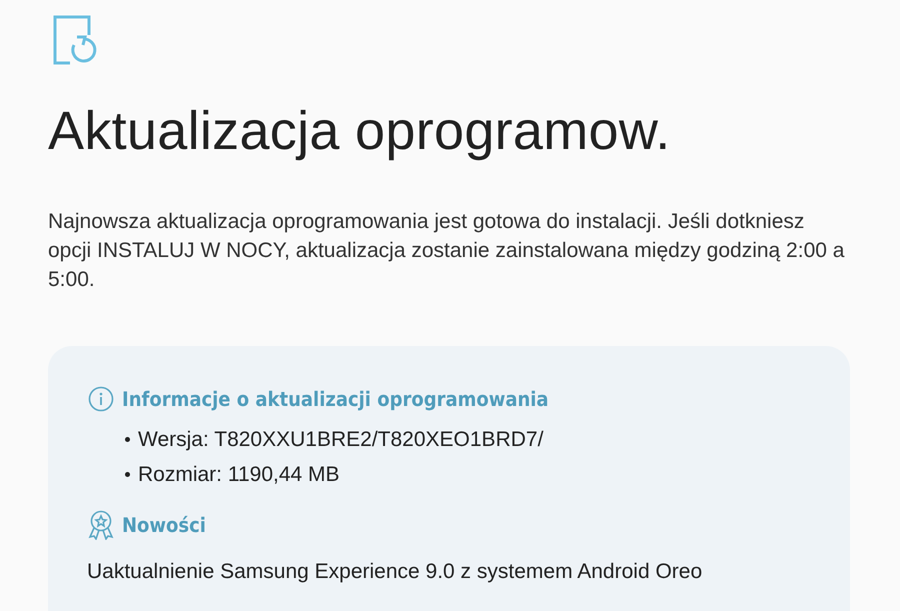  Describe the element at coordinates (101, 399) in the screenshot. I see `info-icon` at that location.